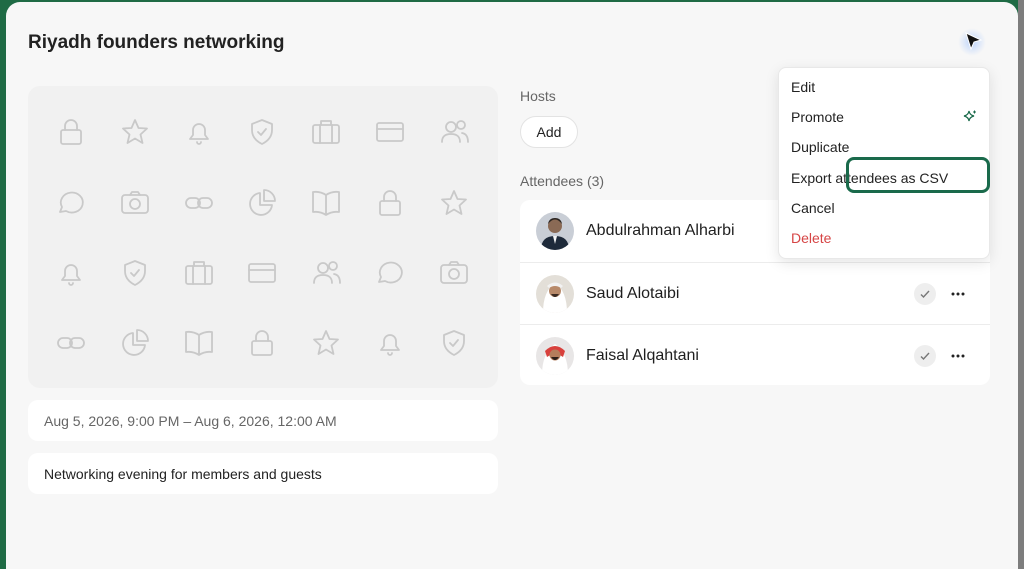  What do you see at coordinates (974, 41) in the screenshot?
I see `mouse-pointer-icon` at bounding box center [974, 41].